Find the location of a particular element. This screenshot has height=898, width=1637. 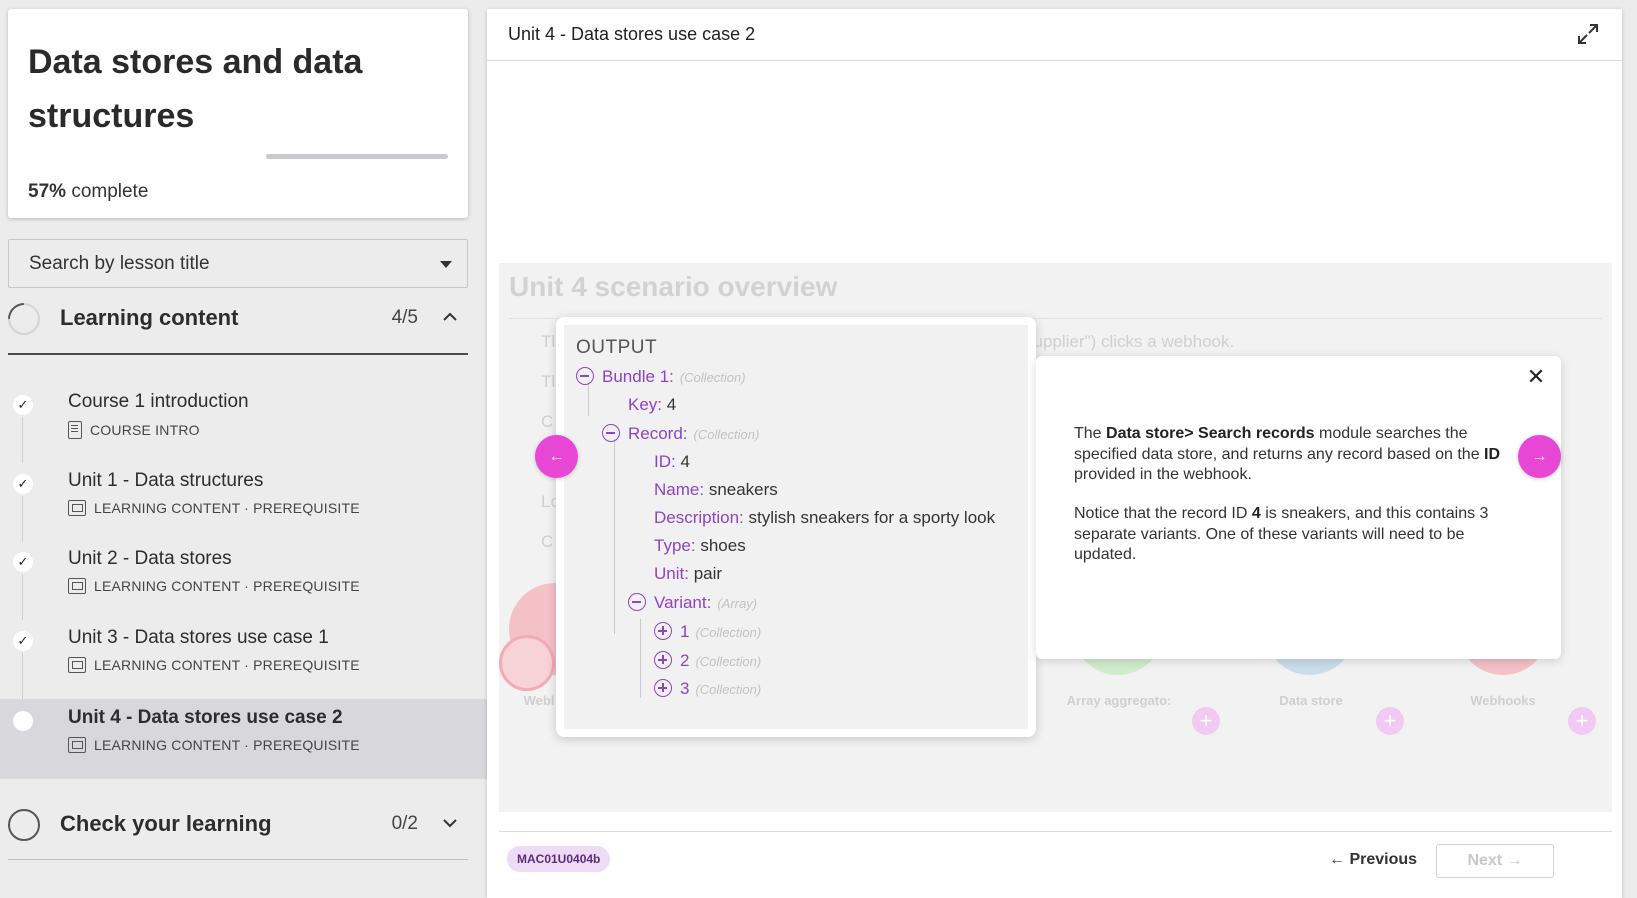

tree-node-variant-item: 3 (Collection) is located at coordinates (707, 689).